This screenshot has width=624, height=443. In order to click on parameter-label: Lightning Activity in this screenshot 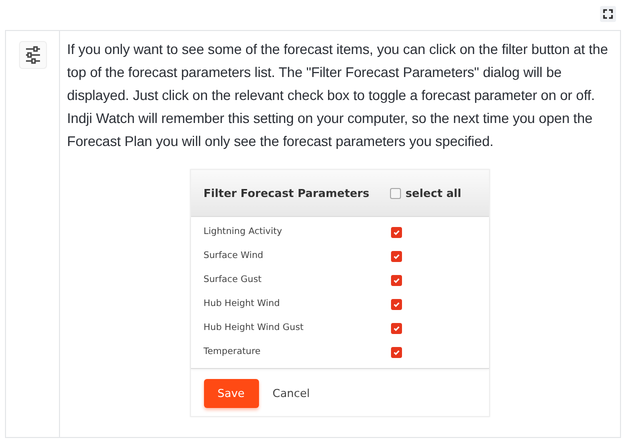, I will do `click(244, 232)`.